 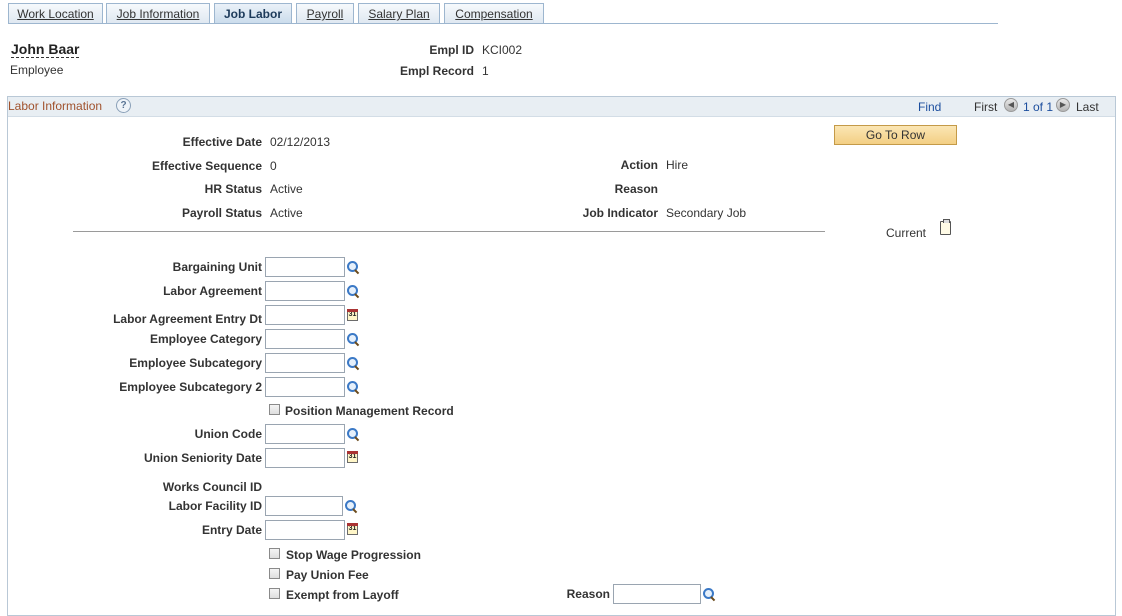 What do you see at coordinates (162, 434) in the screenshot?
I see `union-code-label: Union Code` at bounding box center [162, 434].